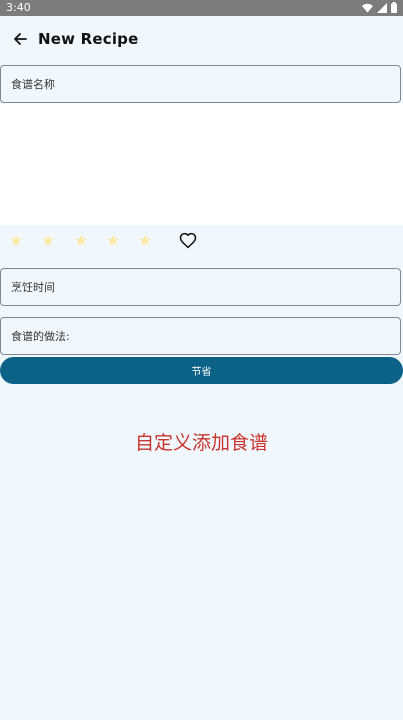 Image resolution: width=403 pixels, height=720 pixels. Describe the element at coordinates (201, 370) in the screenshot. I see `save-button: 节省` at that location.